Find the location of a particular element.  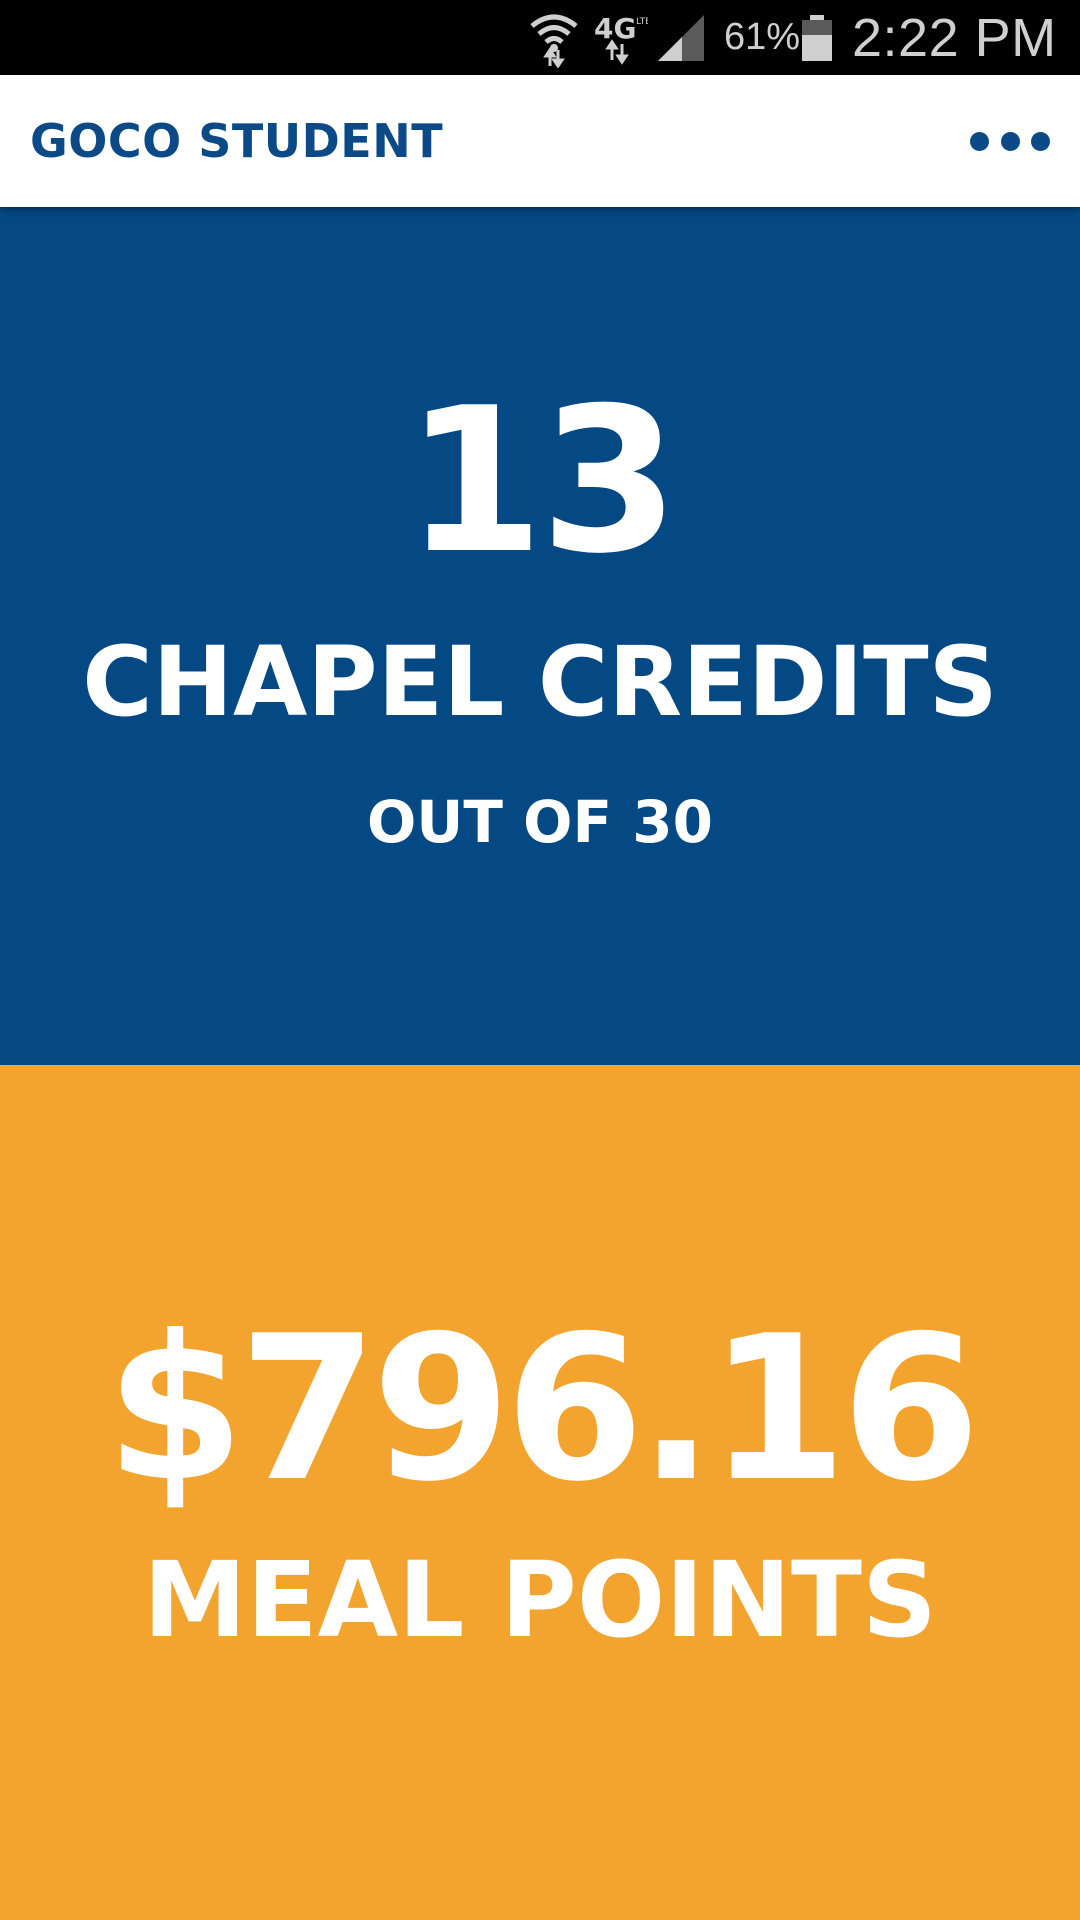

meal-points-label: MEAL POINTS is located at coordinates (540, 1600).